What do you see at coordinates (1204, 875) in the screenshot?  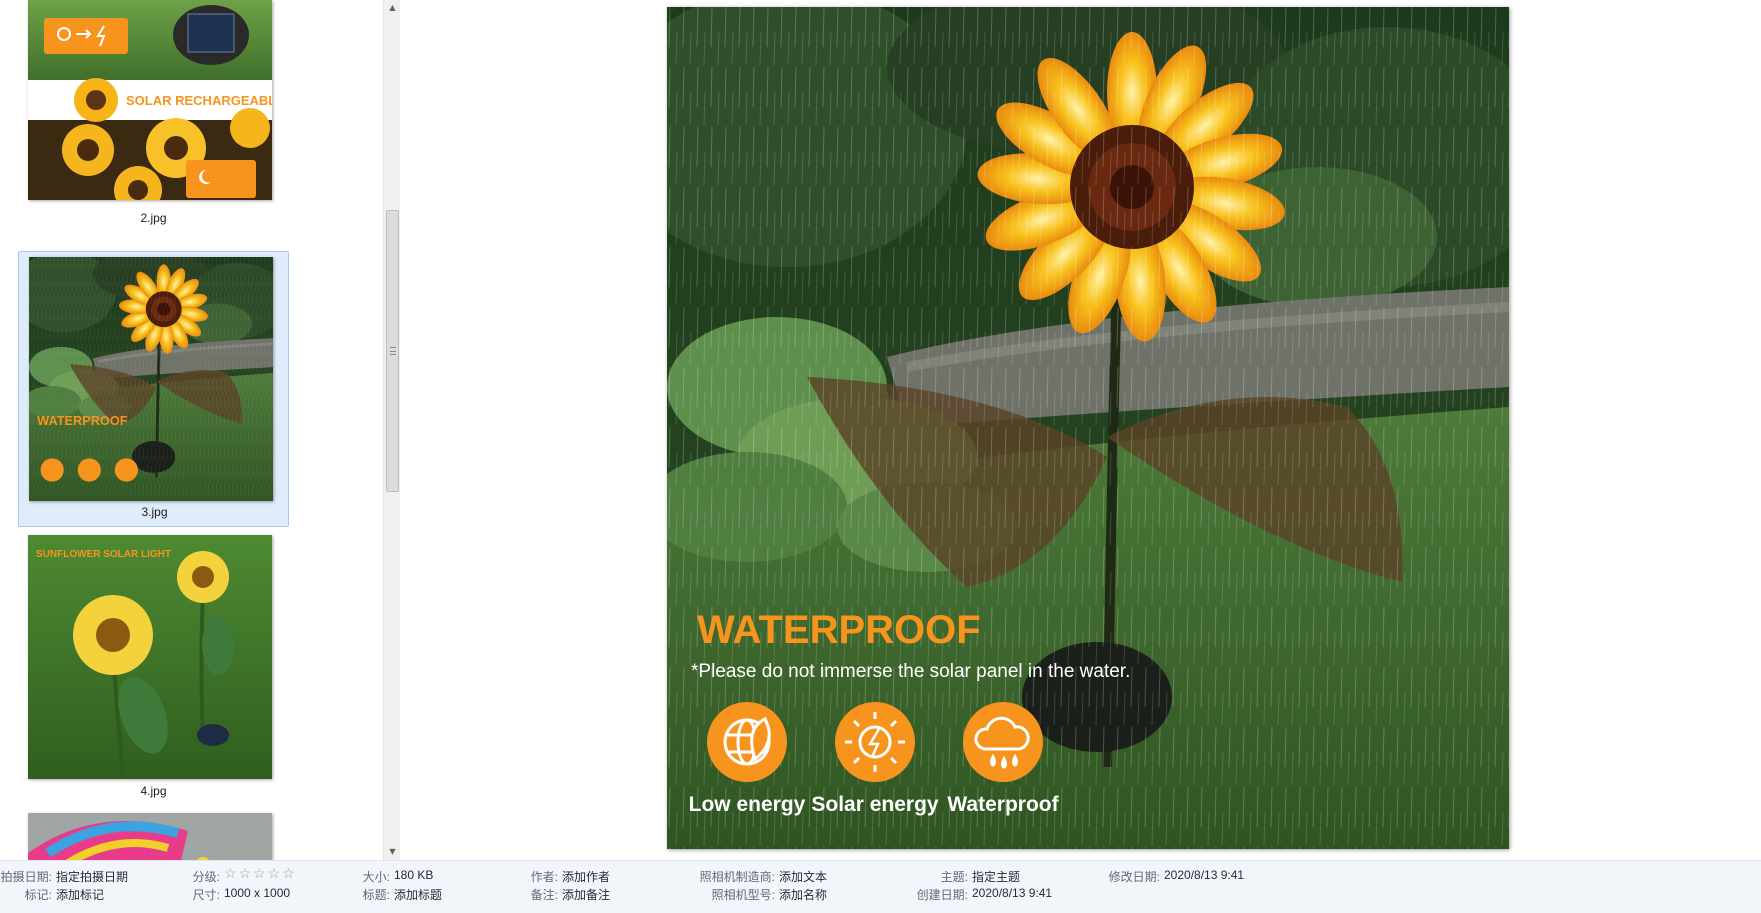 I see `date-modified-value: 2020/8/13 9:41` at bounding box center [1204, 875].